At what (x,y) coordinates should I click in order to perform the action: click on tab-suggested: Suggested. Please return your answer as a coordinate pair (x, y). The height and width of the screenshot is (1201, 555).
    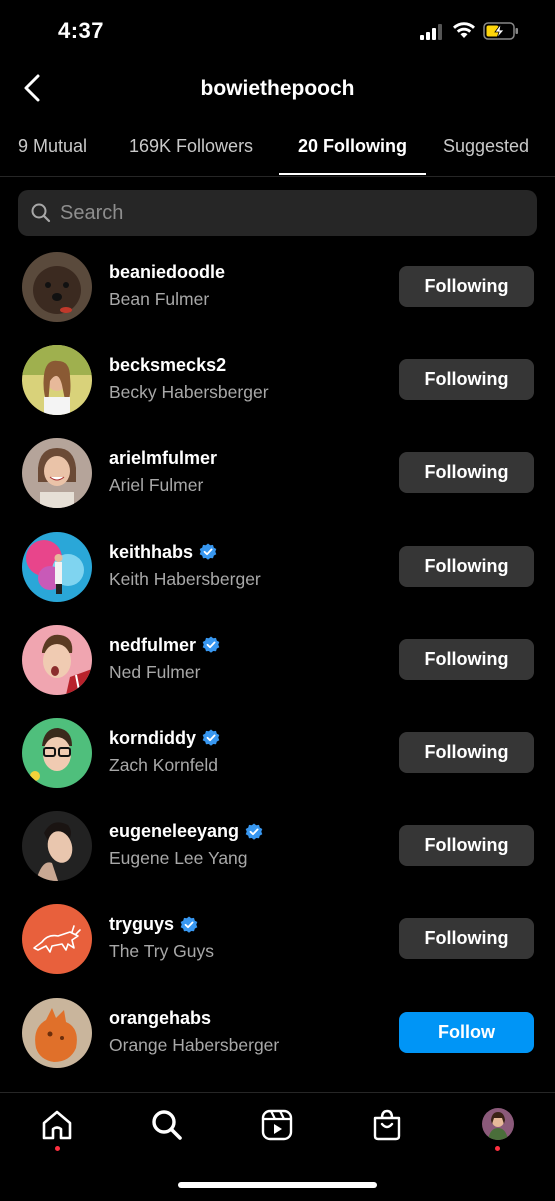
    Looking at the image, I should click on (486, 146).